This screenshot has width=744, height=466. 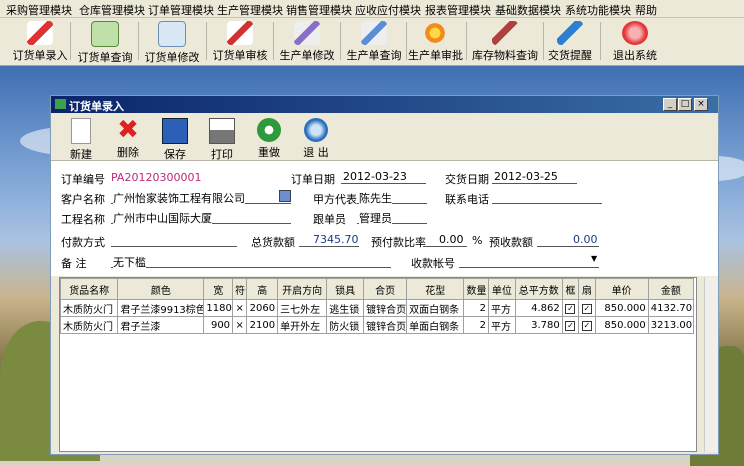 I want to click on column-header: 锁具, so click(x=345, y=289).